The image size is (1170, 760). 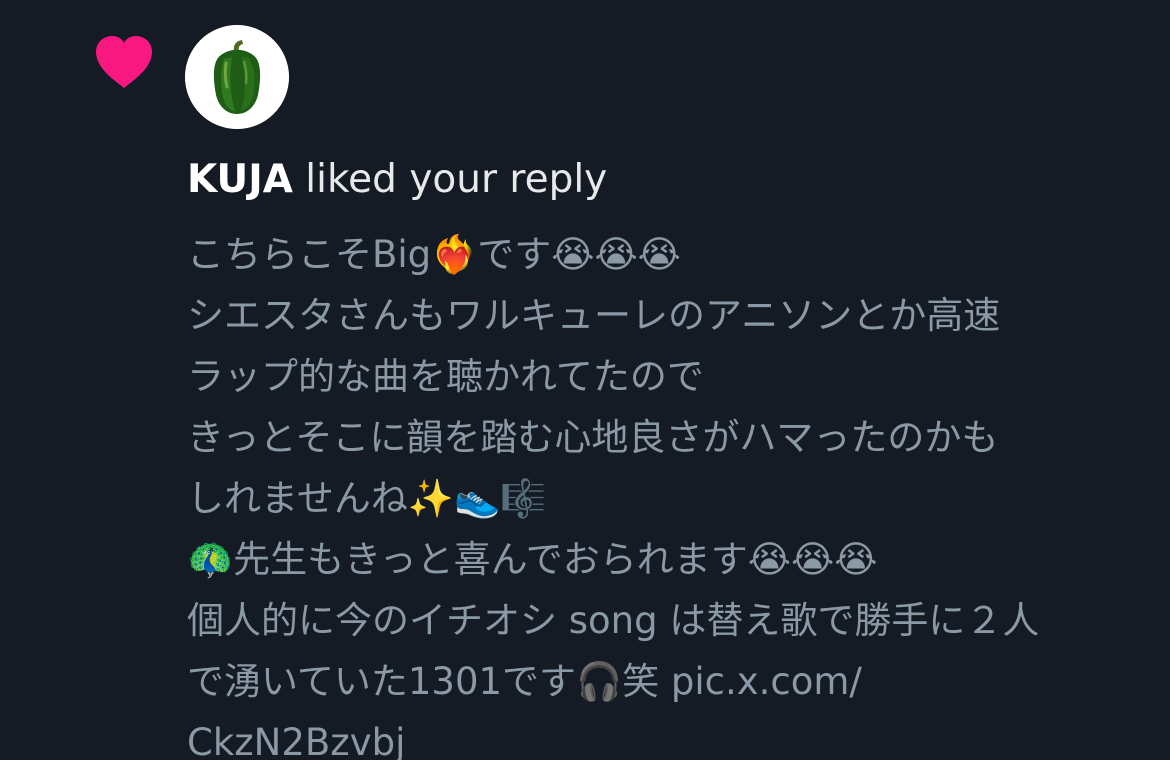 I want to click on reply-line-8: で湧いていた1301です🎧笑 pic.x.com/, so click(x=669, y=681).